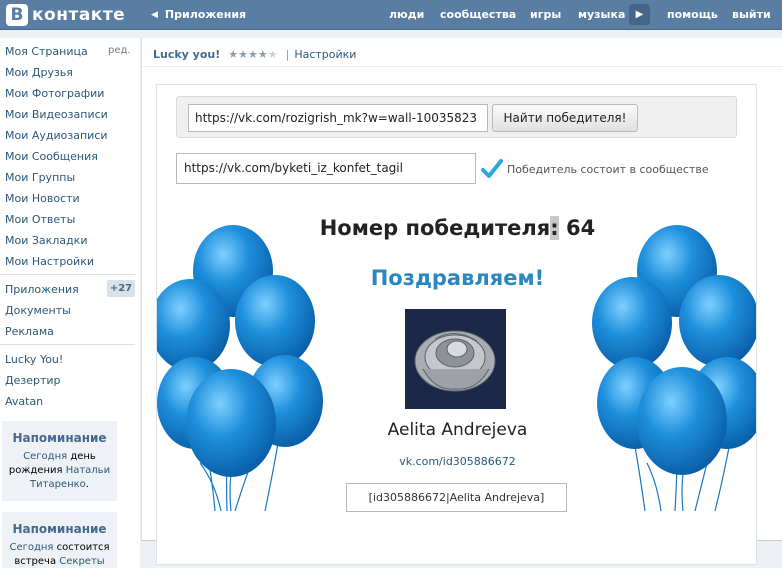  I want to click on sidebar-item-news: Мои Новости, so click(42, 198).